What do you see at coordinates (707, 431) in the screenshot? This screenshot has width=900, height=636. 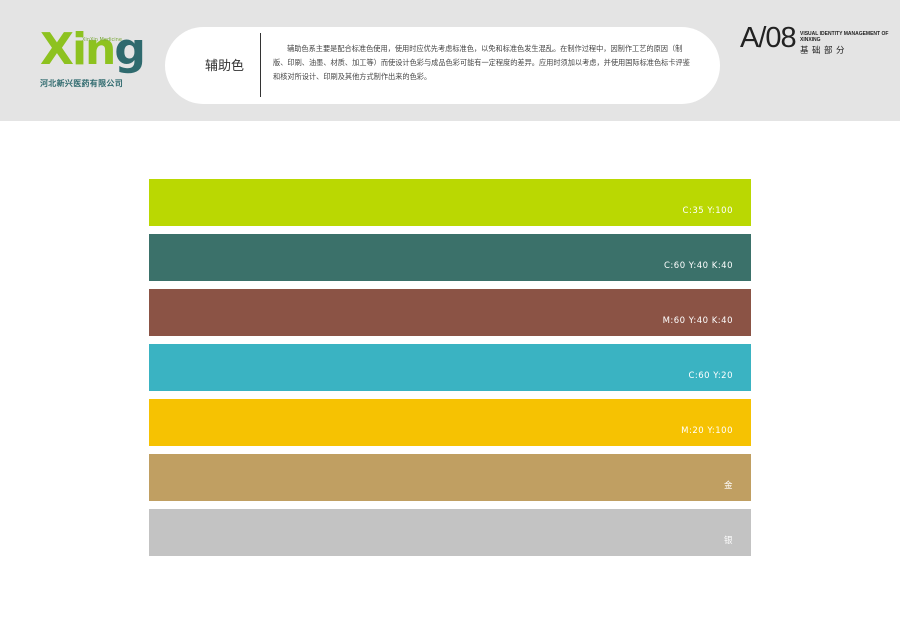 I see `color-swatch-label: M:20 Y:100` at bounding box center [707, 431].